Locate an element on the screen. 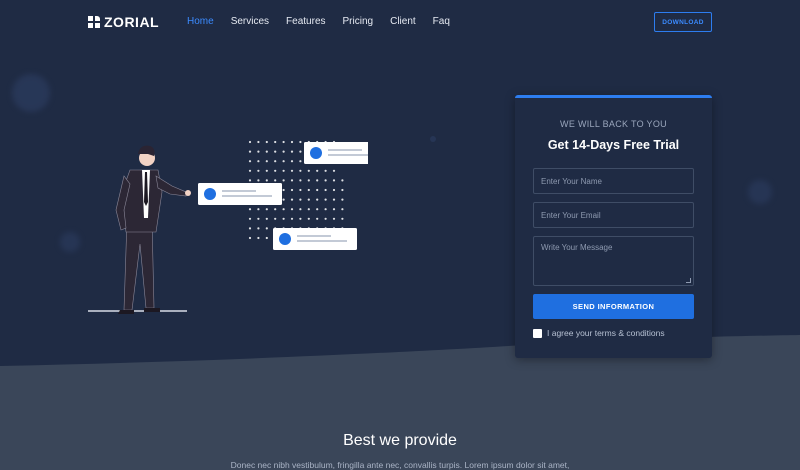  ui-card-bottom is located at coordinates (315, 239).